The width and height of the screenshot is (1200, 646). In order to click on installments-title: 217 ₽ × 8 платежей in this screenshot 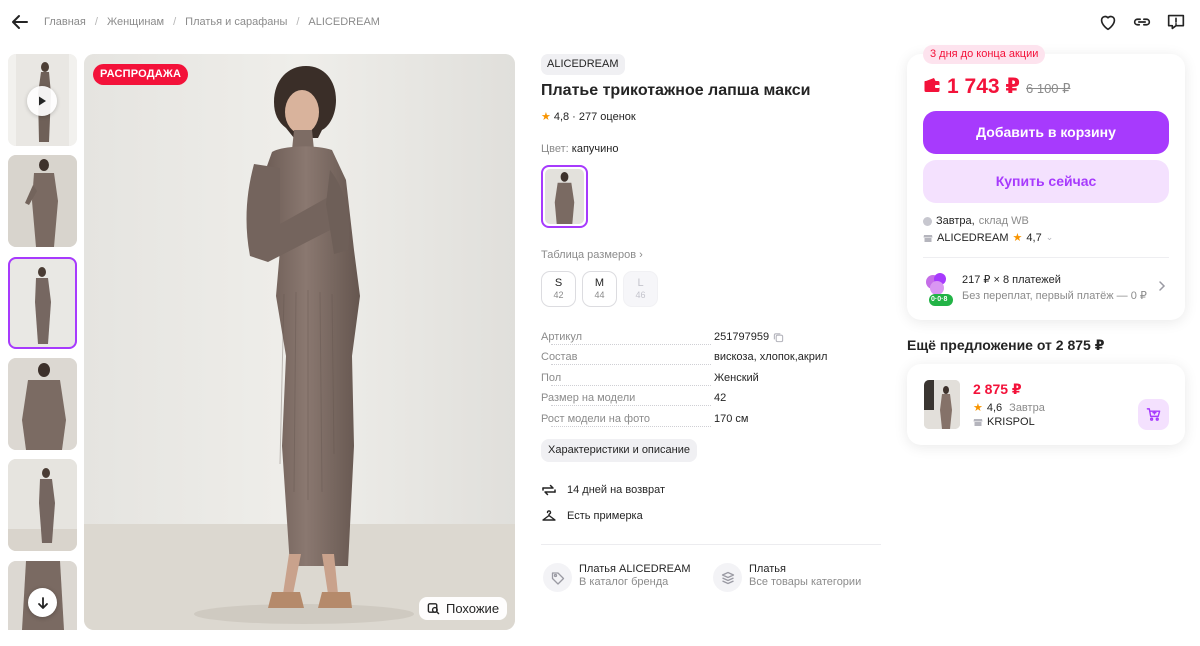, I will do `click(1011, 280)`.